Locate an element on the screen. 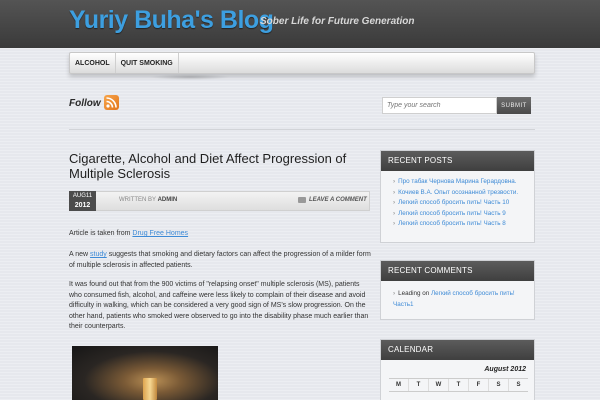  main-nav: ALCOHOL QUIT SMOKING is located at coordinates (302, 63).